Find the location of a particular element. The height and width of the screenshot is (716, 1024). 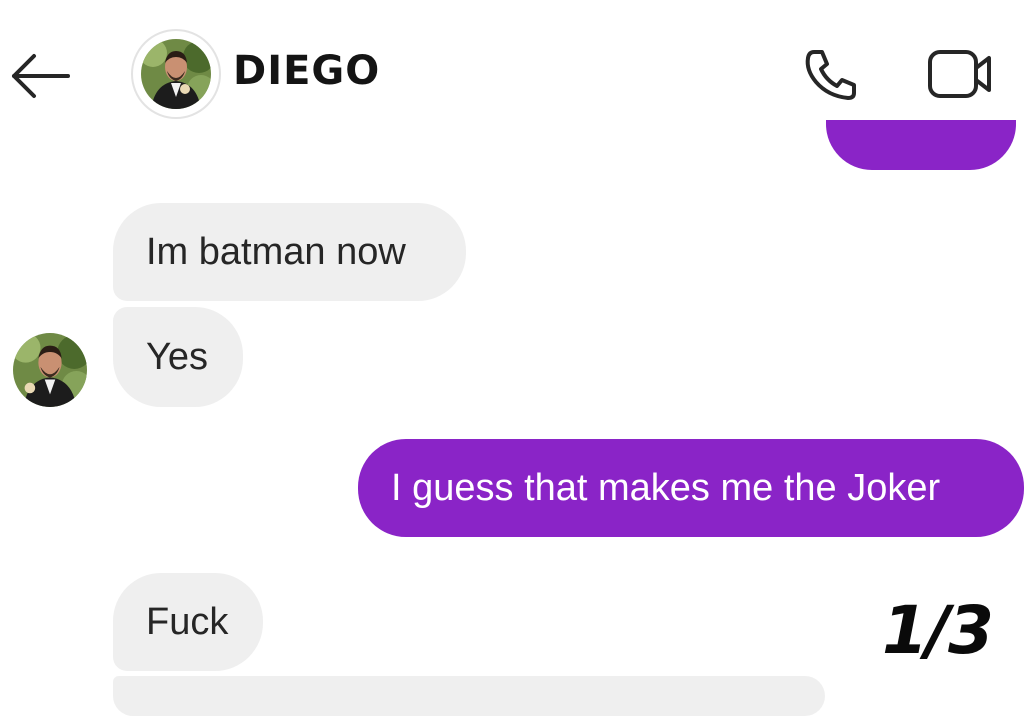

voice-call-button is located at coordinates (831, 74).